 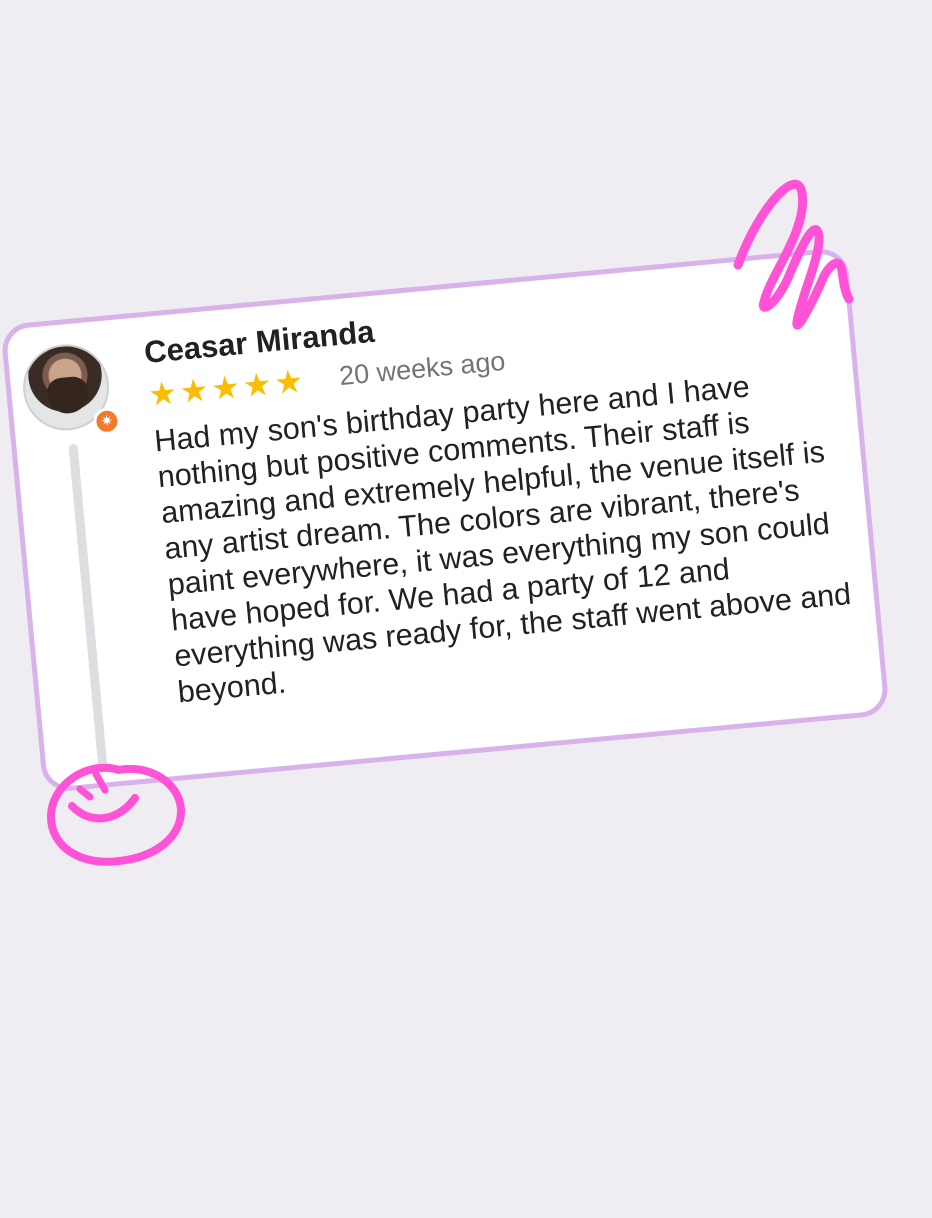 I want to click on avatar-beard, so click(x=68, y=395).